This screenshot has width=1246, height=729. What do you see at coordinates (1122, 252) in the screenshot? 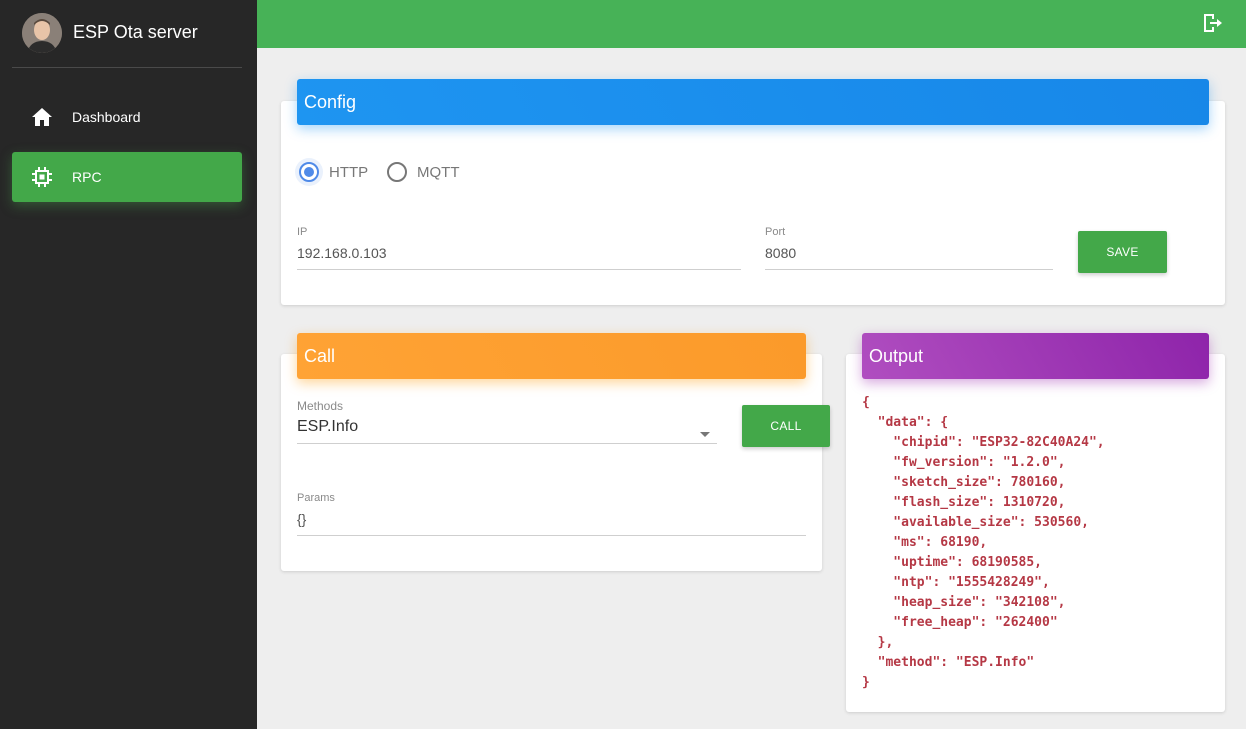
I see `save-button: SAVE` at bounding box center [1122, 252].